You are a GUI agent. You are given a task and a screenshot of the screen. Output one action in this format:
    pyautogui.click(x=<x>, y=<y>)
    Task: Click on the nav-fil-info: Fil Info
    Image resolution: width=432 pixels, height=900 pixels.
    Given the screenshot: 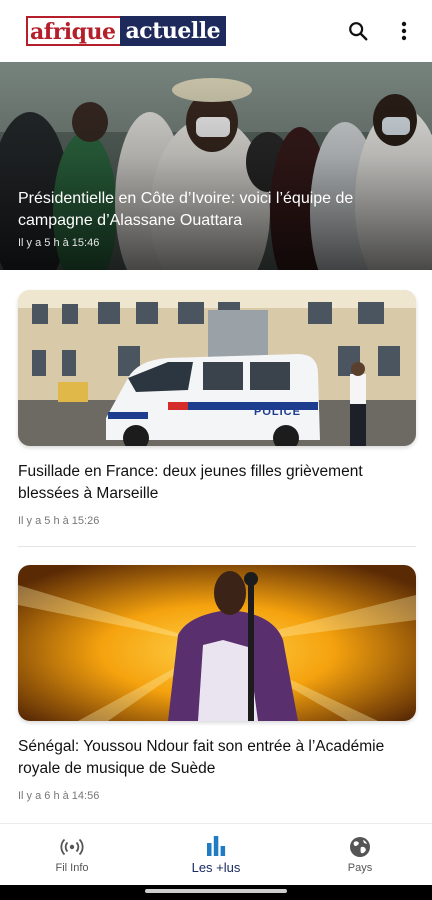 What is the action you would take?
    pyautogui.click(x=72, y=854)
    